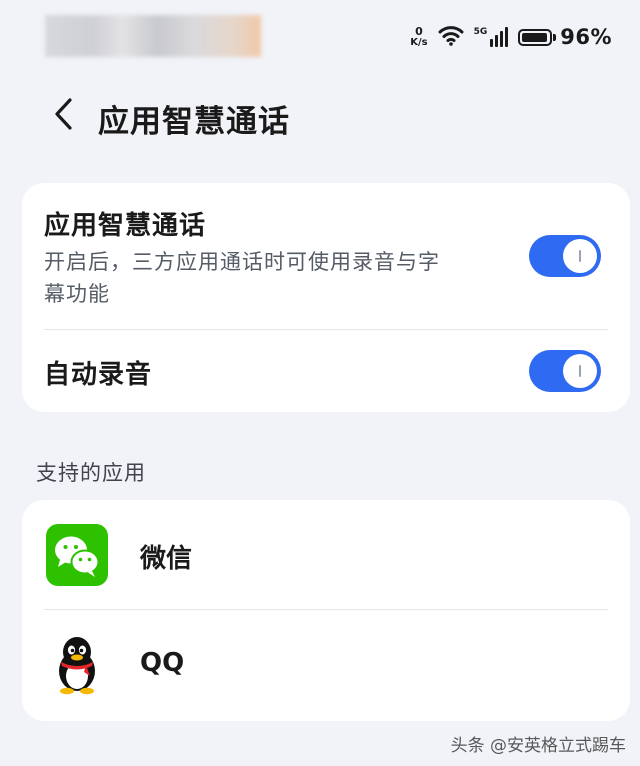 This screenshot has height=766, width=640. Describe the element at coordinates (153, 36) in the screenshot. I see `blurred-time-area` at that location.